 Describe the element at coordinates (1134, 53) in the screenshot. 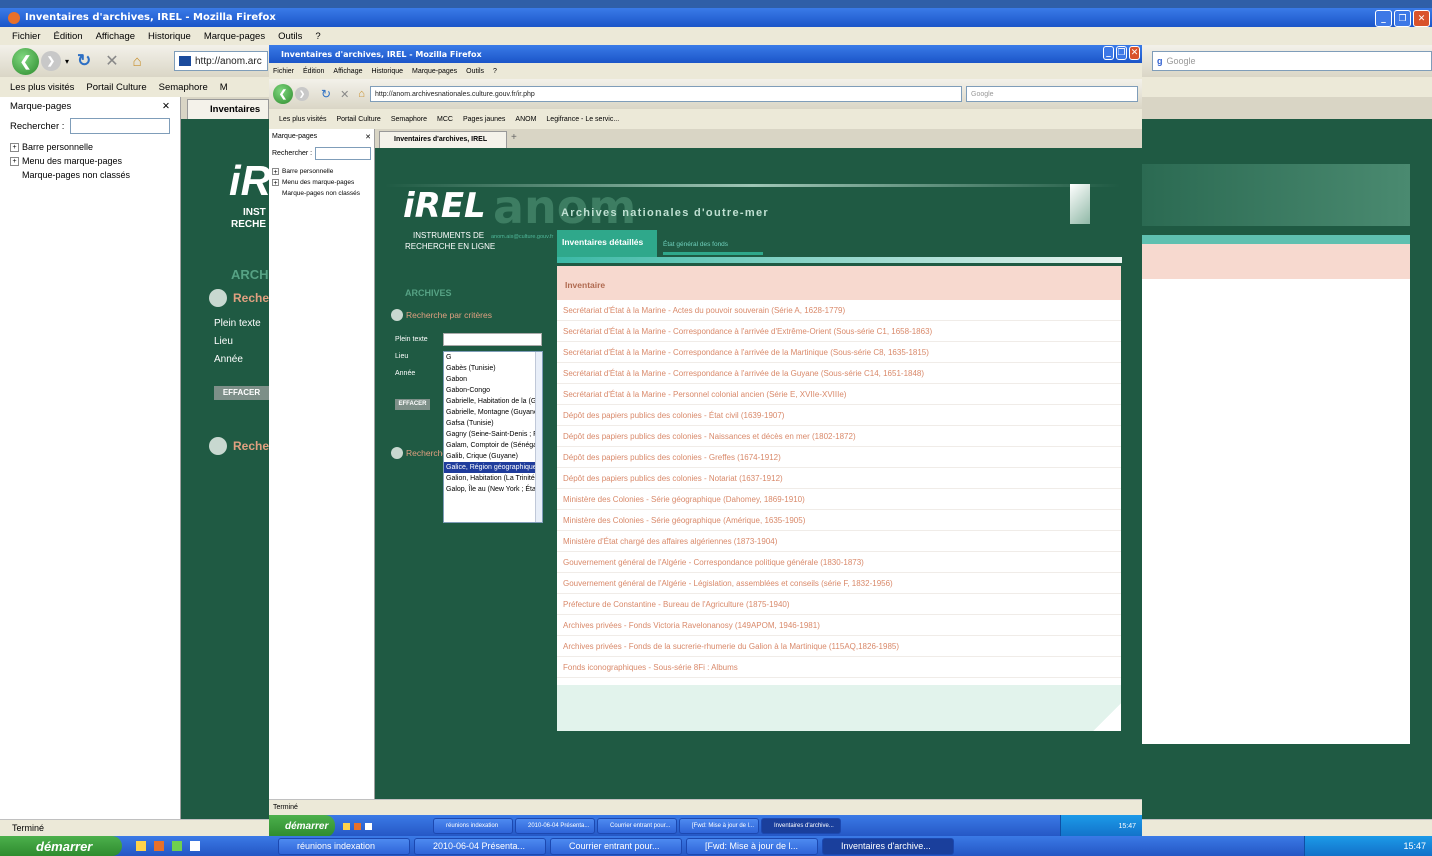

I see `inner-close-button: ✕` at that location.